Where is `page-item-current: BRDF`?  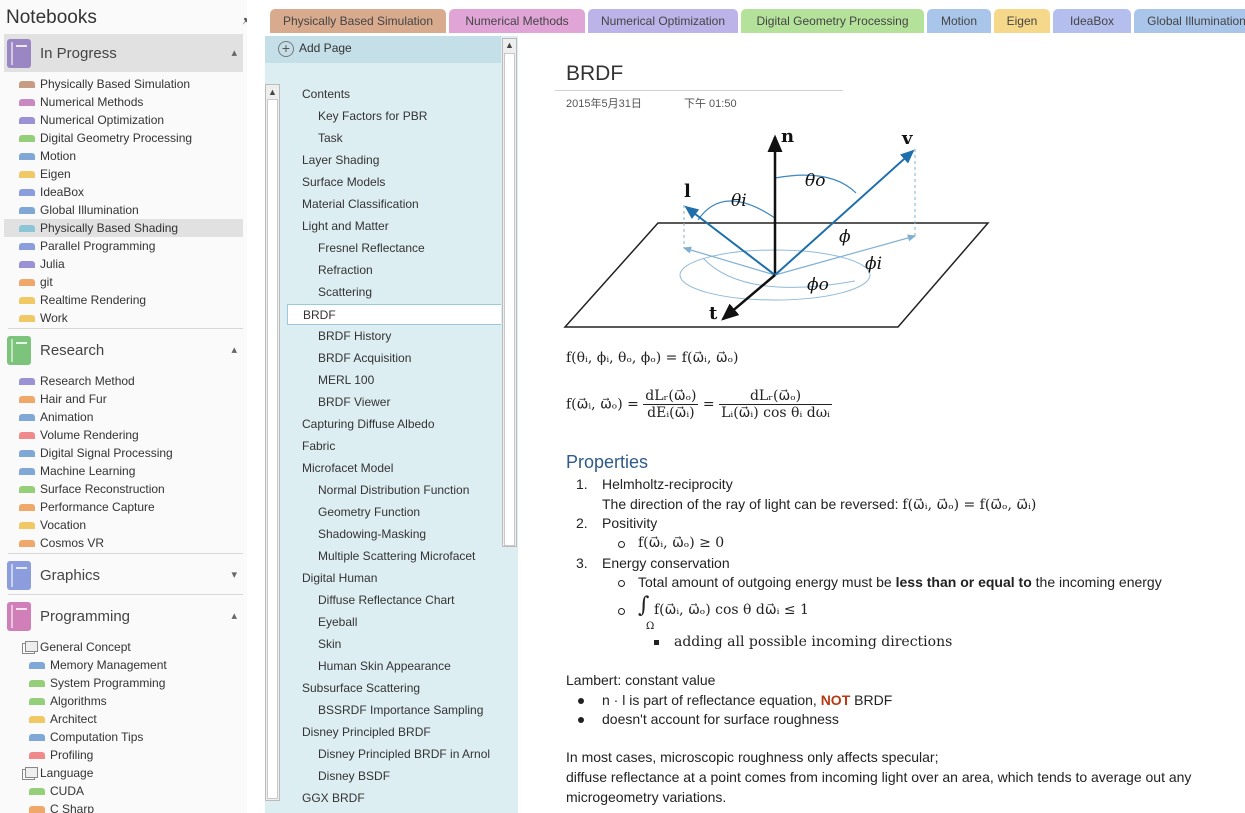 page-item-current: BRDF is located at coordinates (394, 314).